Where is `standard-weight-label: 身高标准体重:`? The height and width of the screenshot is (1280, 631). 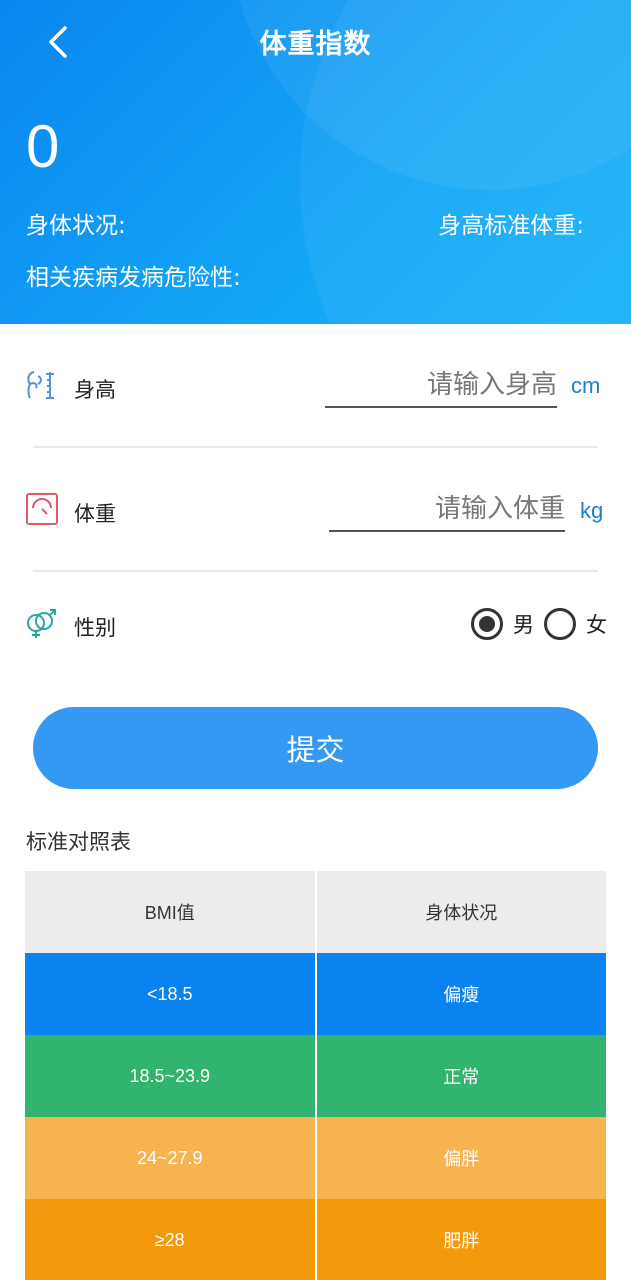 standard-weight-label: 身高标准体重: is located at coordinates (511, 226).